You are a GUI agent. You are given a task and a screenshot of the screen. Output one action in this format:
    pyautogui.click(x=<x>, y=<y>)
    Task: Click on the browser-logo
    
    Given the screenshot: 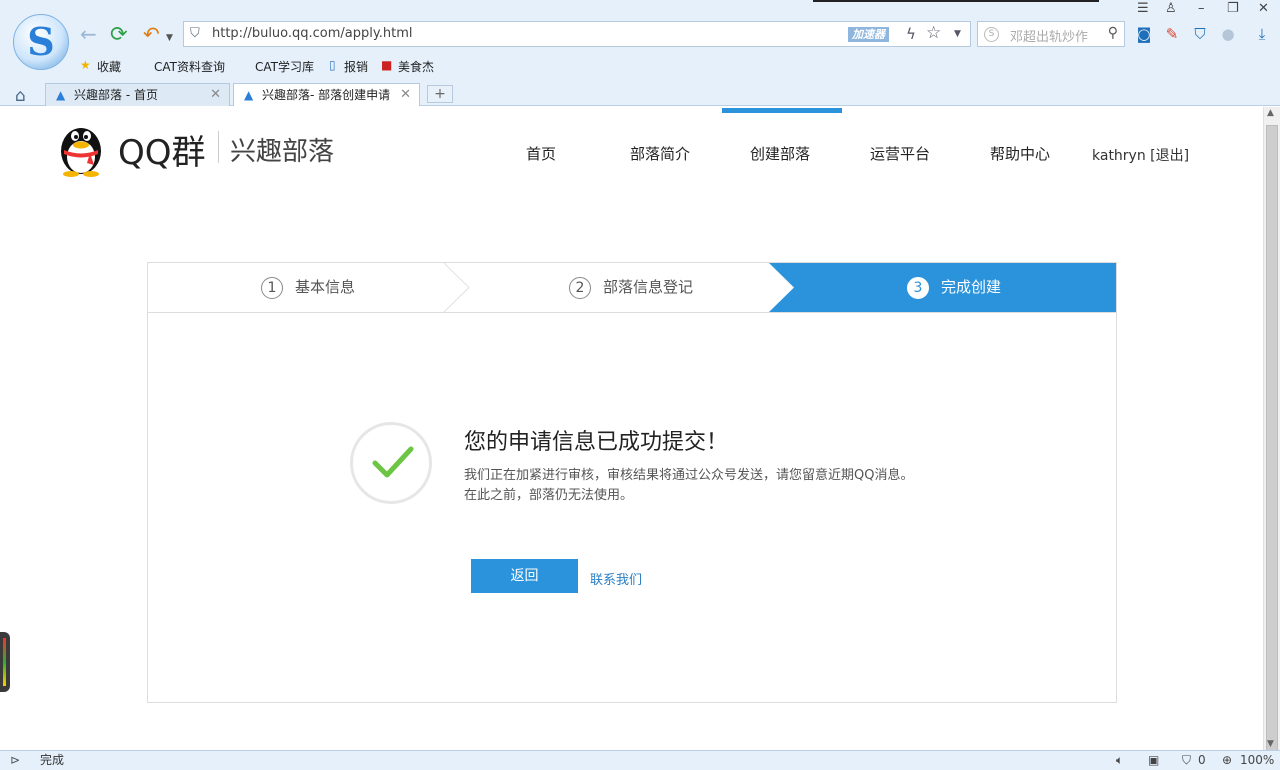 What is the action you would take?
    pyautogui.click(x=41, y=42)
    